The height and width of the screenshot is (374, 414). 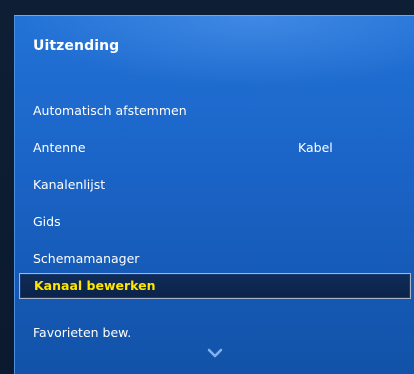 I want to click on menu-item-label: Gids, so click(x=47, y=221).